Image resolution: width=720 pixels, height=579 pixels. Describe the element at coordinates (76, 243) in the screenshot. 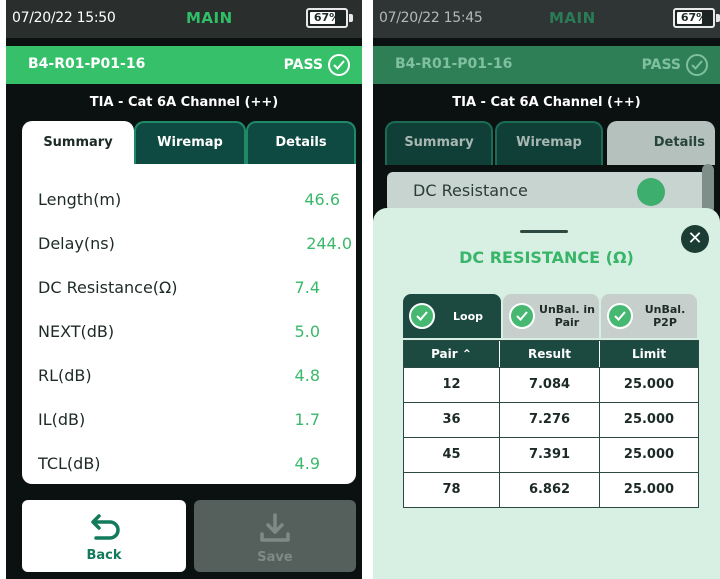

I see `row-label: Delay(ns)` at that location.